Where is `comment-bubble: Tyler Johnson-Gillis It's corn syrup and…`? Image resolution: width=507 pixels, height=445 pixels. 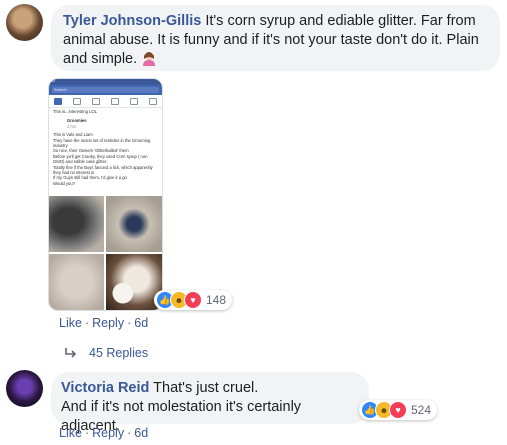 comment-bubble: Tyler Johnson-Gillis It's corn syrup and… is located at coordinates (275, 38).